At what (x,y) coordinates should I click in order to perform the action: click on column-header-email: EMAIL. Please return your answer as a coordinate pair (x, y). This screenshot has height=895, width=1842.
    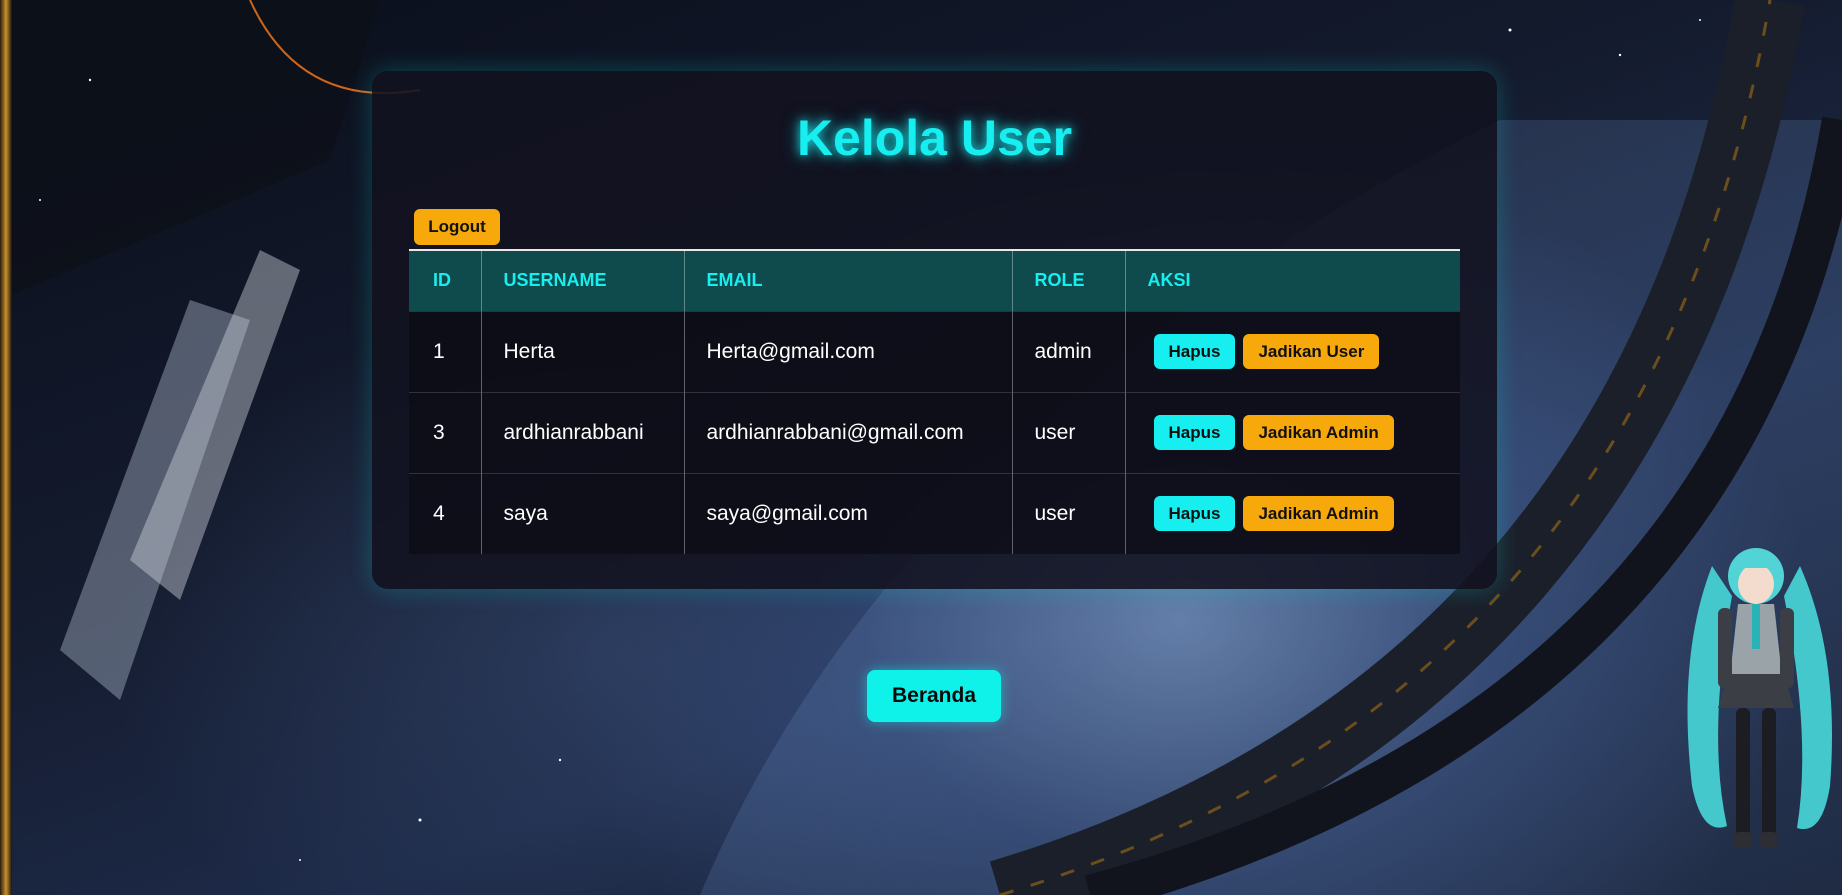
    Looking at the image, I should click on (847, 281).